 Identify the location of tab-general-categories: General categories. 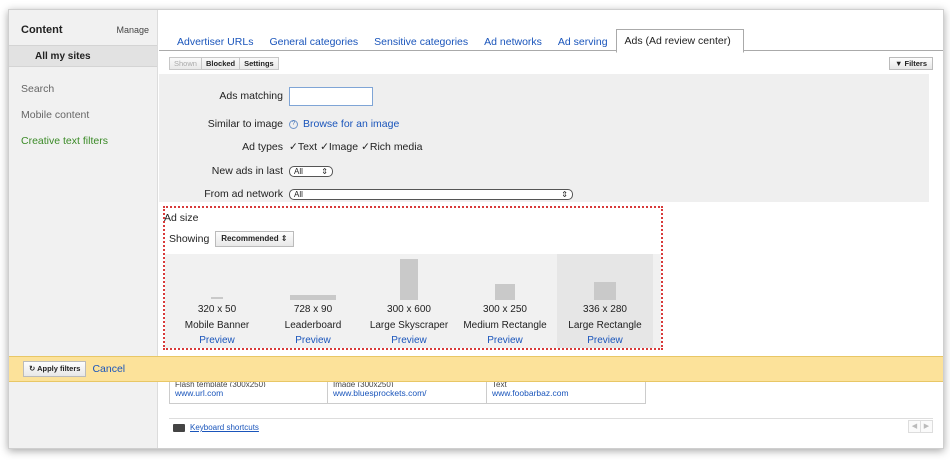
(313, 44).